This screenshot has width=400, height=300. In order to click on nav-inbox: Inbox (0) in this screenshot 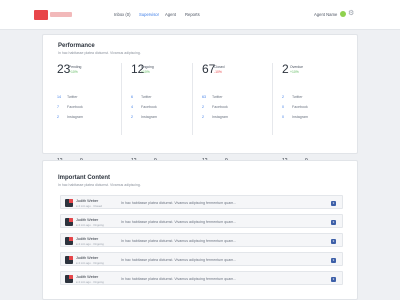, I will do `click(122, 14)`.